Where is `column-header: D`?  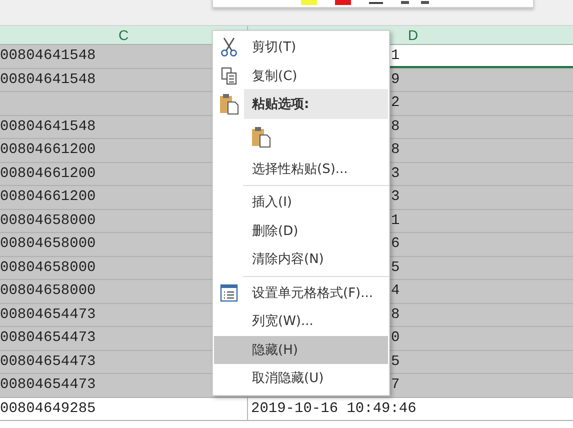 column-header: D is located at coordinates (413, 35).